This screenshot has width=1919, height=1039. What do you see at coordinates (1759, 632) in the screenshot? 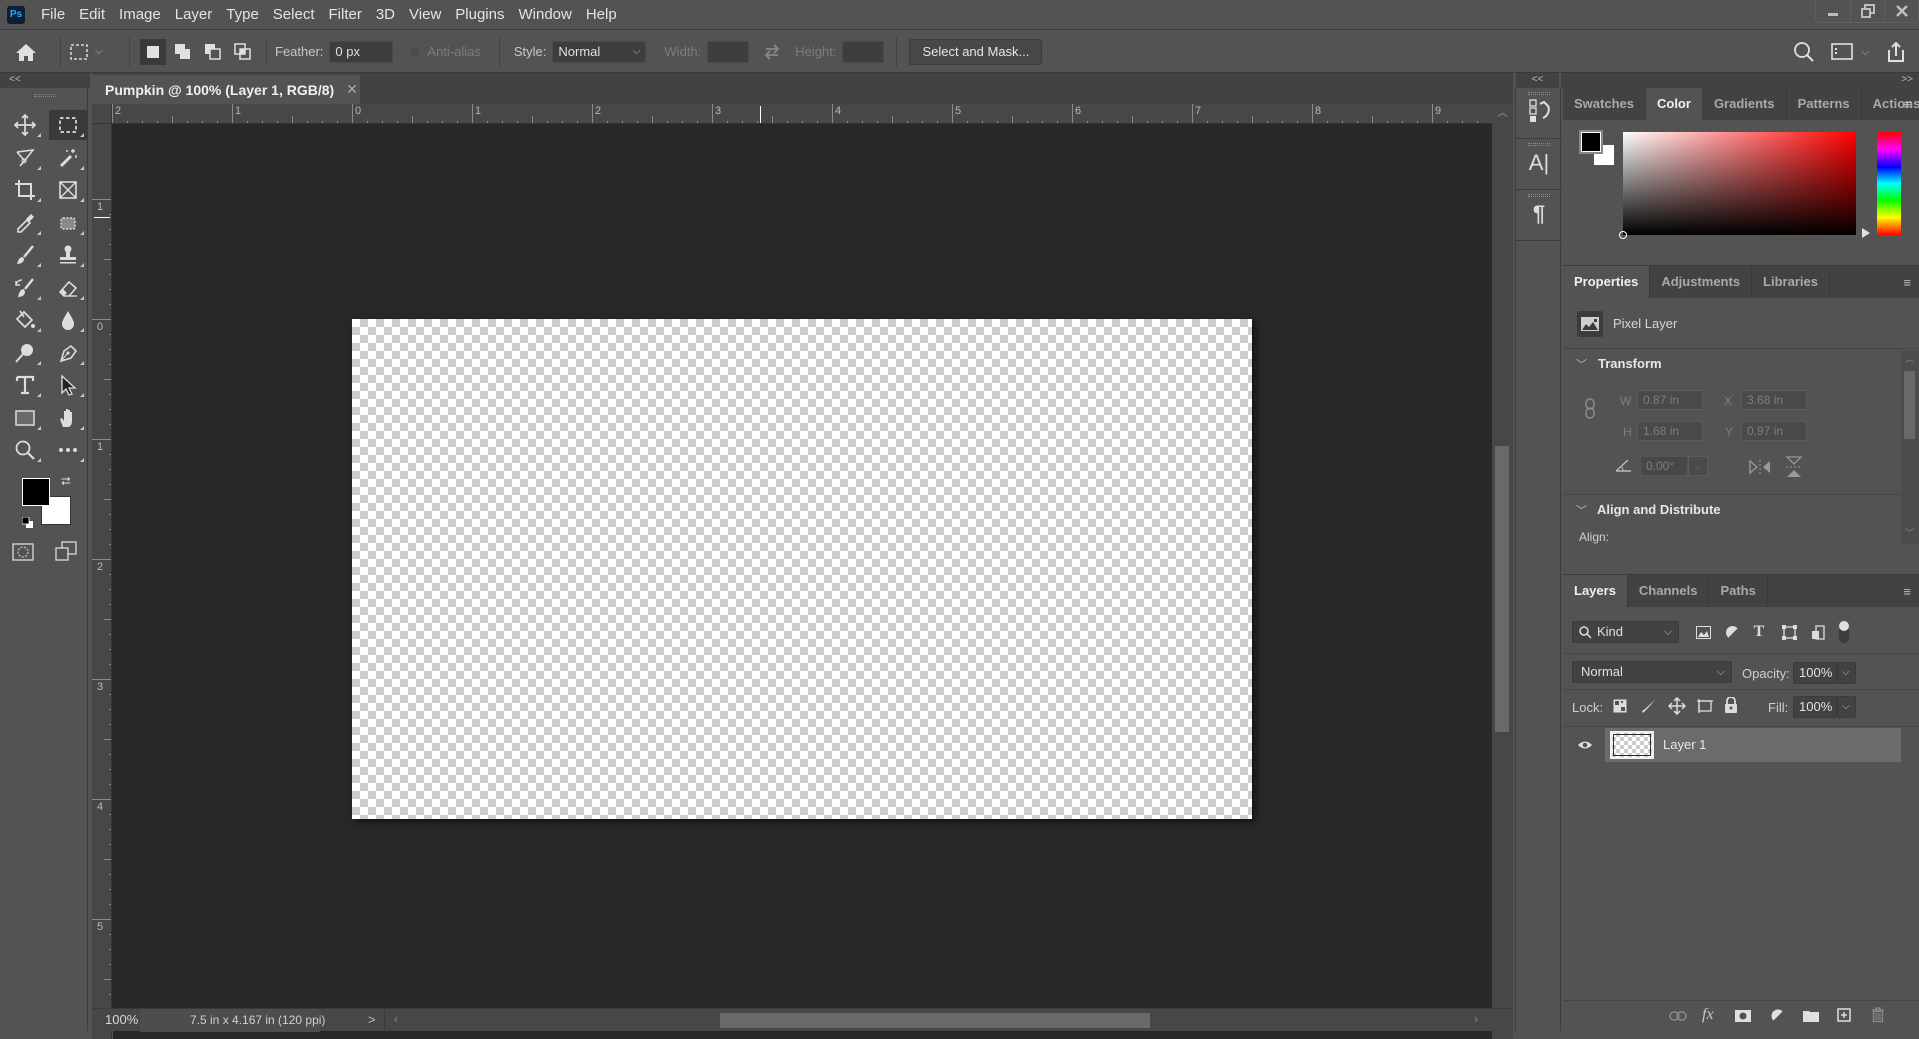
I see `filter-type-icon: T` at bounding box center [1759, 632].